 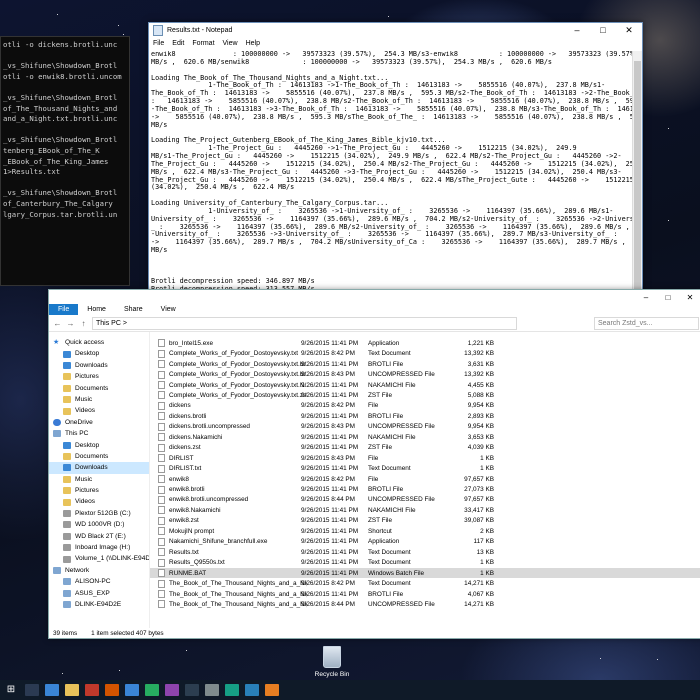 What do you see at coordinates (99, 342) in the screenshot?
I see `nav-item: ★ Quick access` at bounding box center [99, 342].